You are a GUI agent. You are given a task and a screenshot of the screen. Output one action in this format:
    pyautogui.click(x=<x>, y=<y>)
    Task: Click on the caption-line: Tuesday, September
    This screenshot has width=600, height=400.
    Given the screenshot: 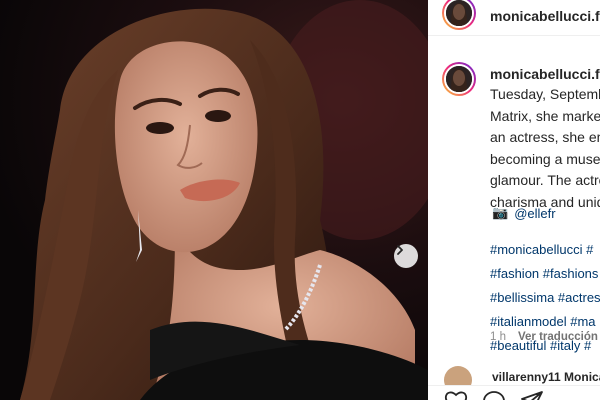 What is the action you would take?
    pyautogui.click(x=545, y=94)
    